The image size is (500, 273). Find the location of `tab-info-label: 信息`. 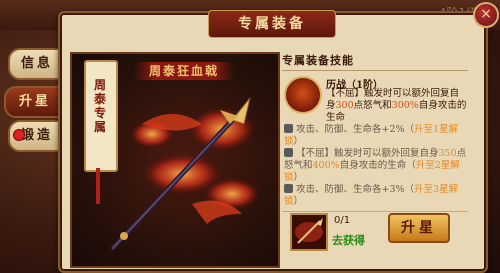

tab-info-label: 信息 is located at coordinates (36, 63).